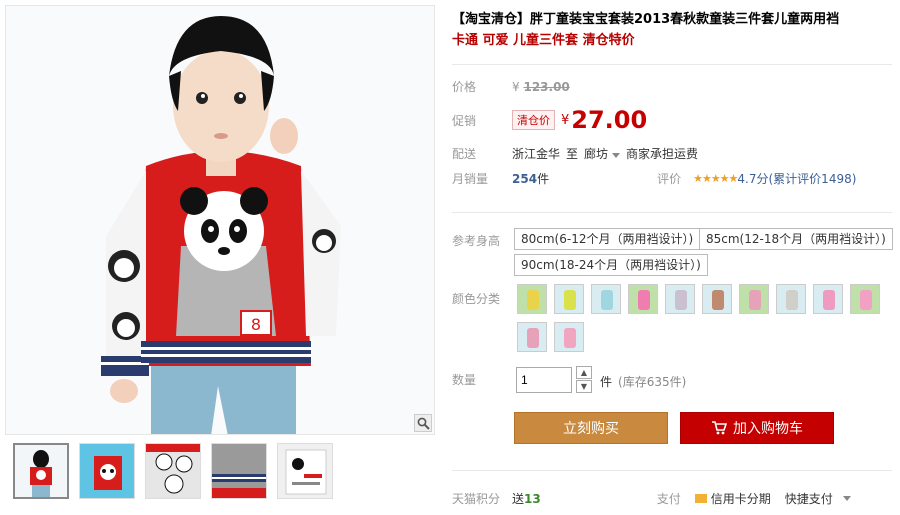  What do you see at coordinates (715, 178) in the screenshot?
I see `rating-stars-icon: ★★★★★` at bounding box center [715, 178].